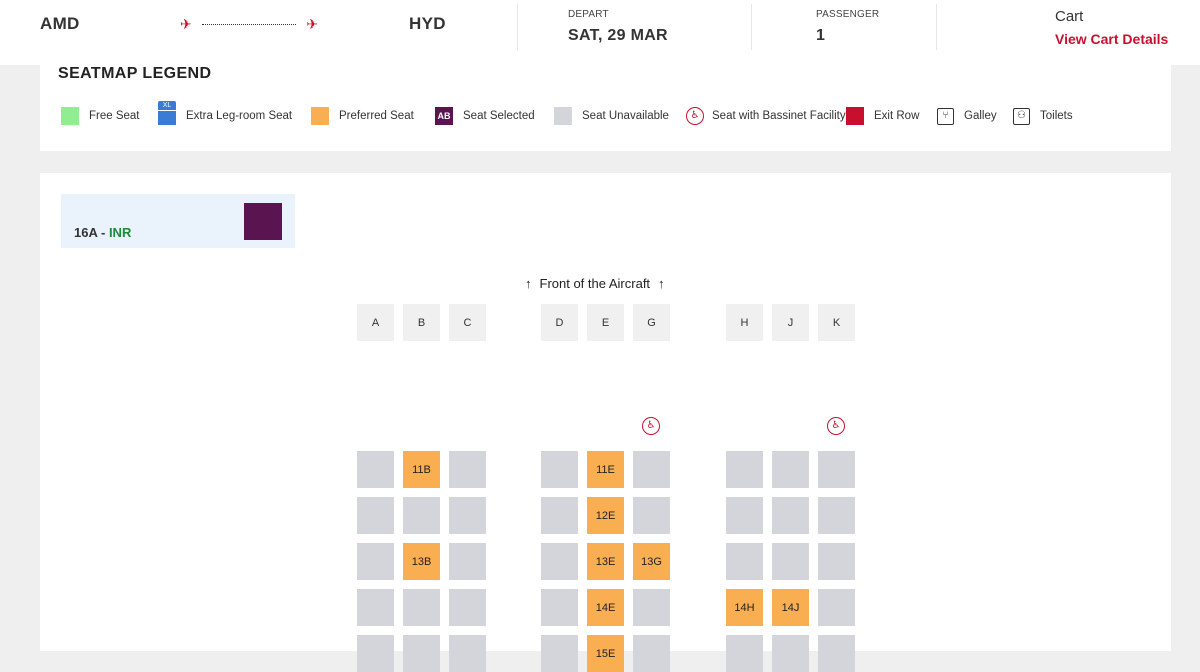  What do you see at coordinates (605, 322) in the screenshot?
I see `column-header-e: E` at bounding box center [605, 322].